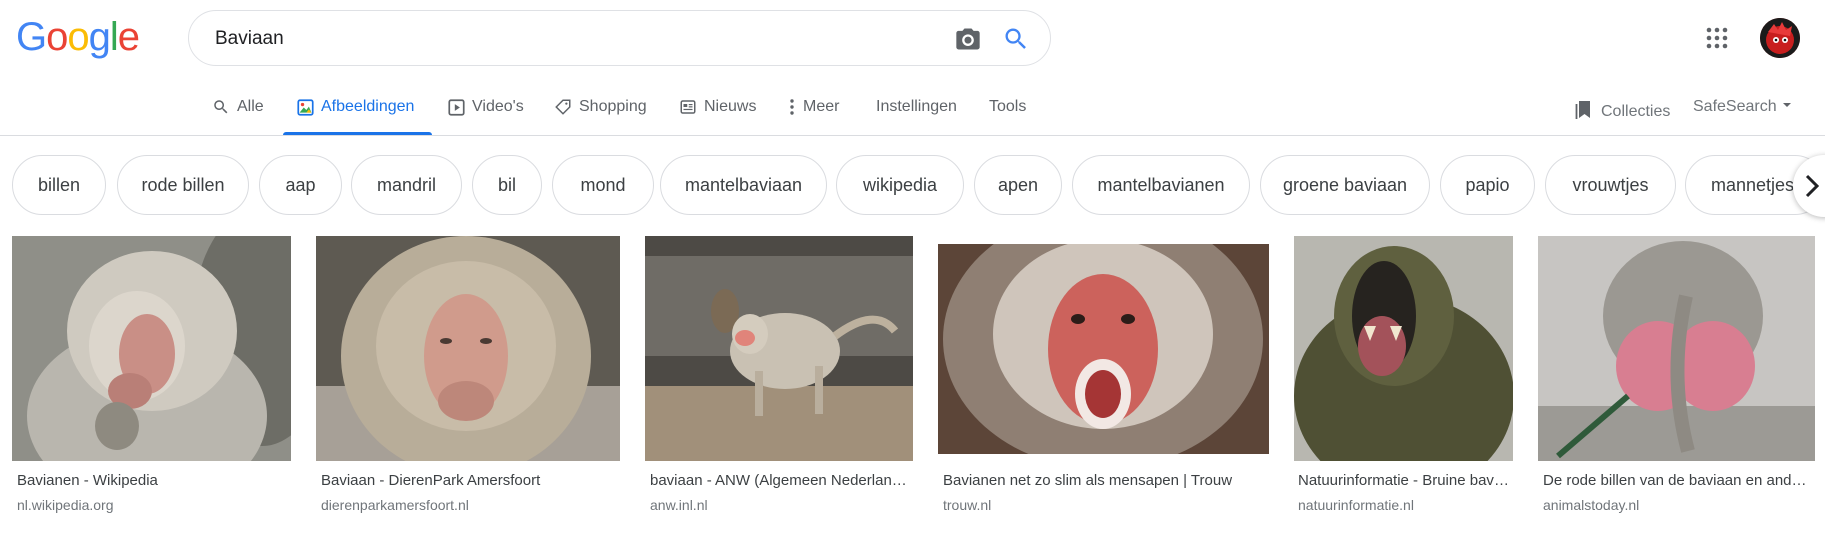 The height and width of the screenshot is (534, 1825). What do you see at coordinates (565, 39) in the screenshot?
I see `search-input` at bounding box center [565, 39].